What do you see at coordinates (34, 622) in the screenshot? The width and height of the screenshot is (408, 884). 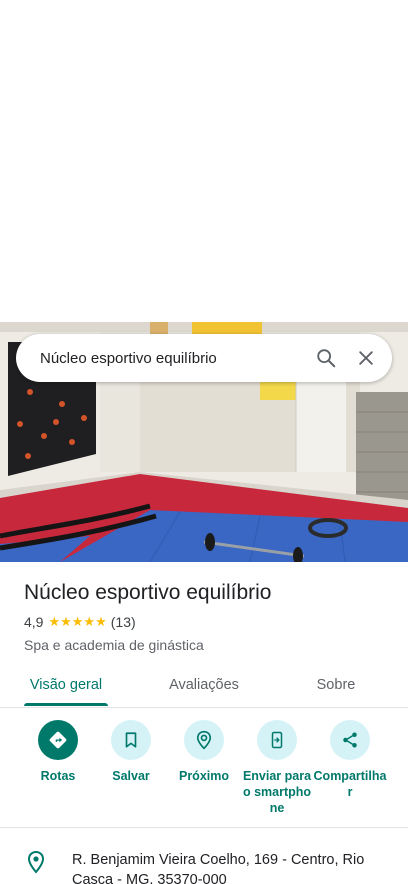 I see `rating-value: 4,9` at bounding box center [34, 622].